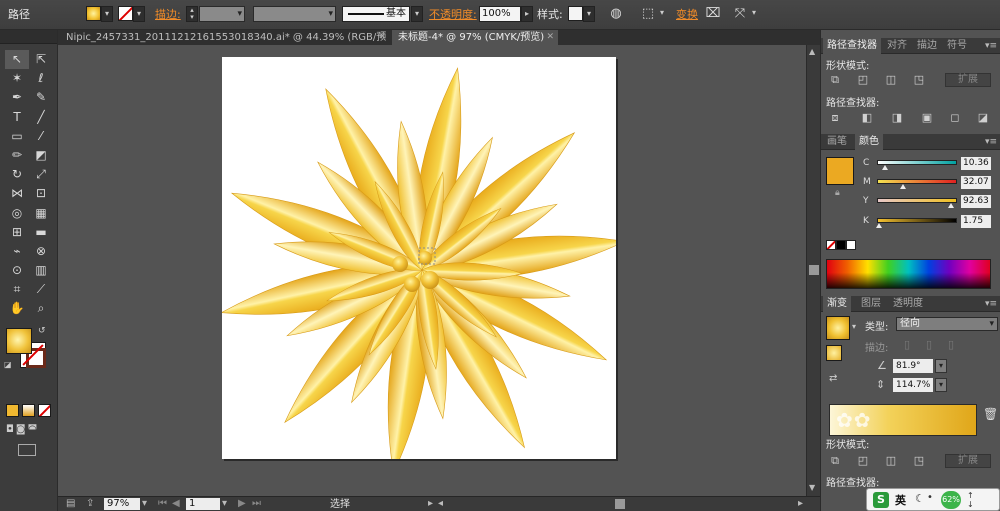  I want to click on yellow-slider-track, so click(917, 200).